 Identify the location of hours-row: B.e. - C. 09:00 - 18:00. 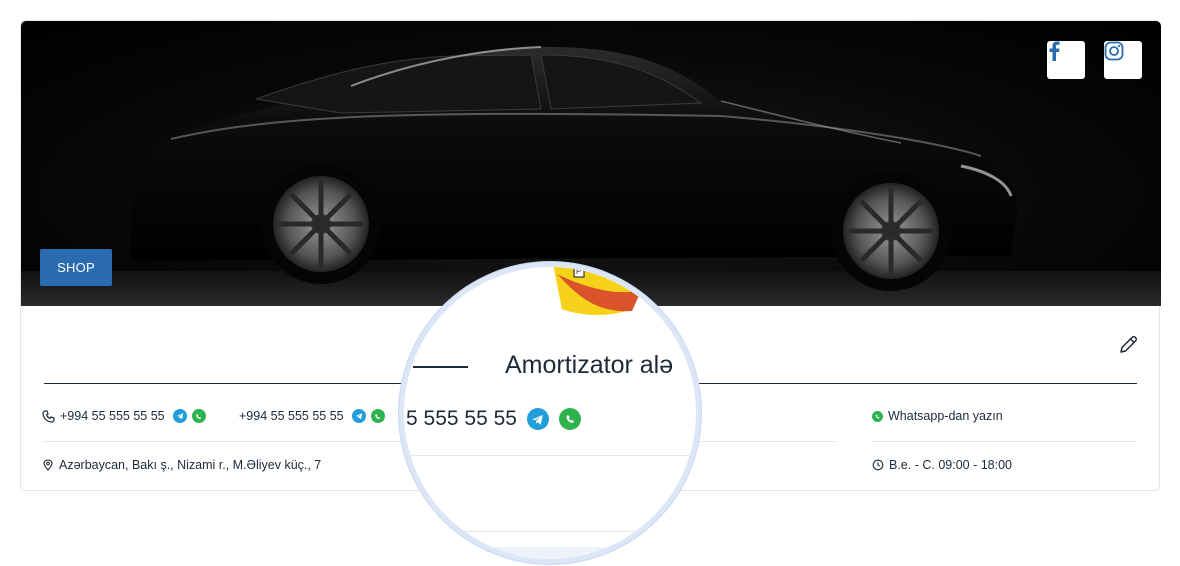
(942, 465).